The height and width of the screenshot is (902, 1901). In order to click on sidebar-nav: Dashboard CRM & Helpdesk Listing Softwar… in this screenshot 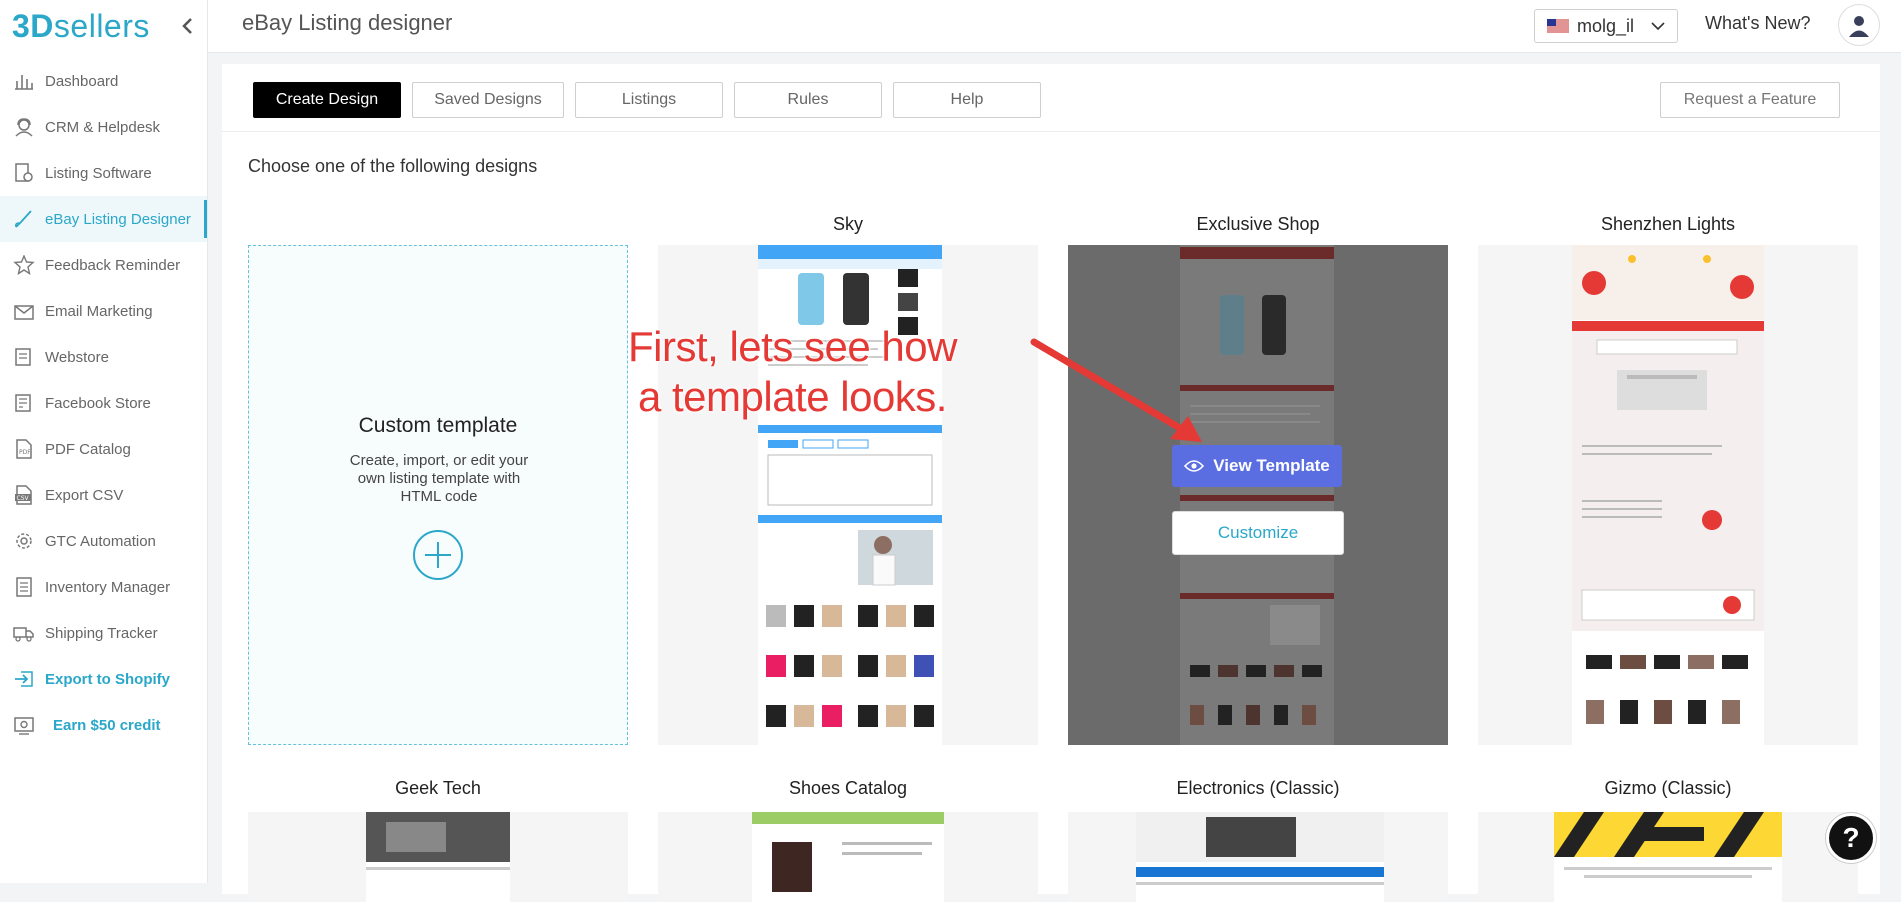, I will do `click(103, 403)`.